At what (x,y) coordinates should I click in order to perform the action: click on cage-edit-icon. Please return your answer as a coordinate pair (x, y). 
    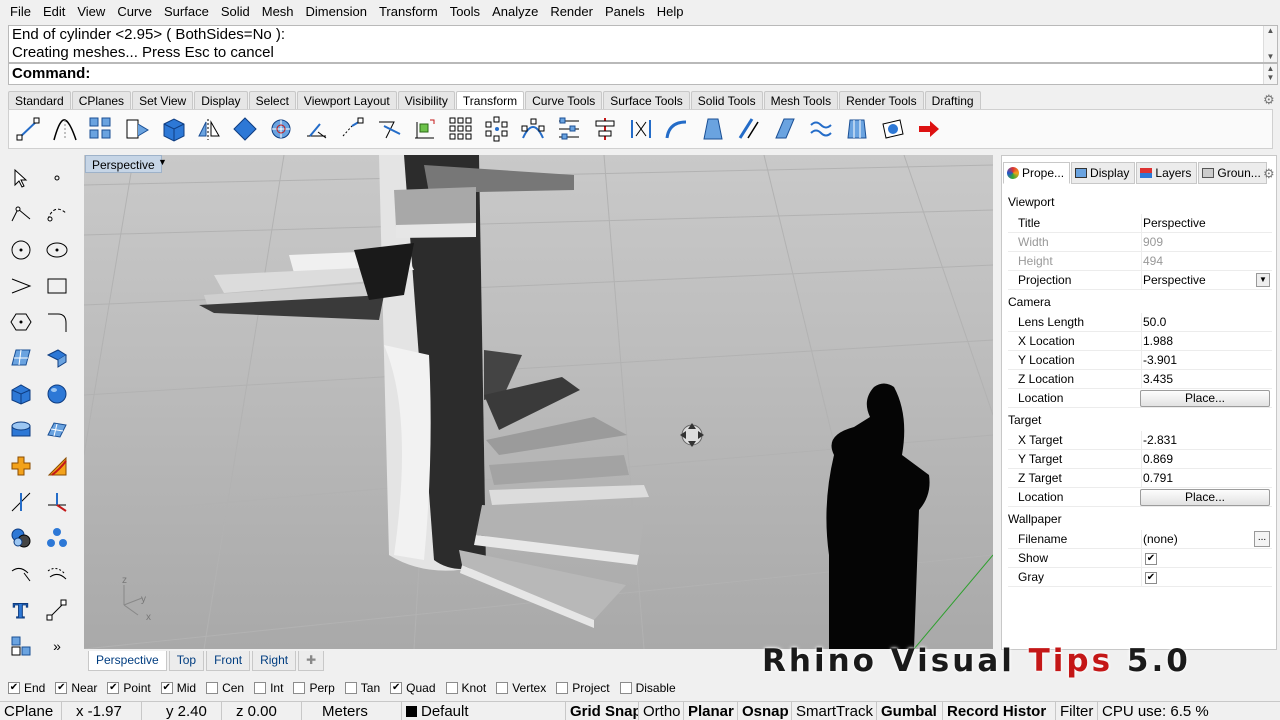
    Looking at the image, I should click on (857, 129).